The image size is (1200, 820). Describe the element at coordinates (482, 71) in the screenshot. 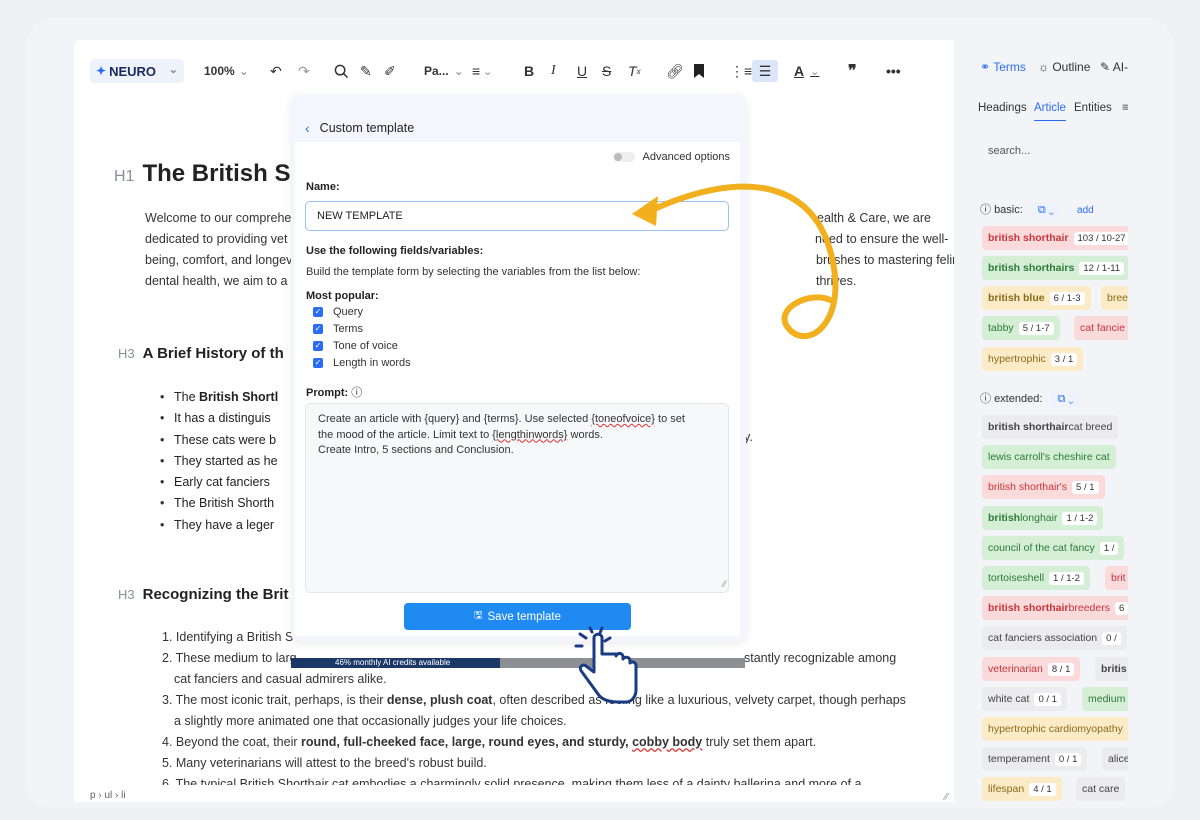

I see `align-icon: ≡ ⌄` at that location.